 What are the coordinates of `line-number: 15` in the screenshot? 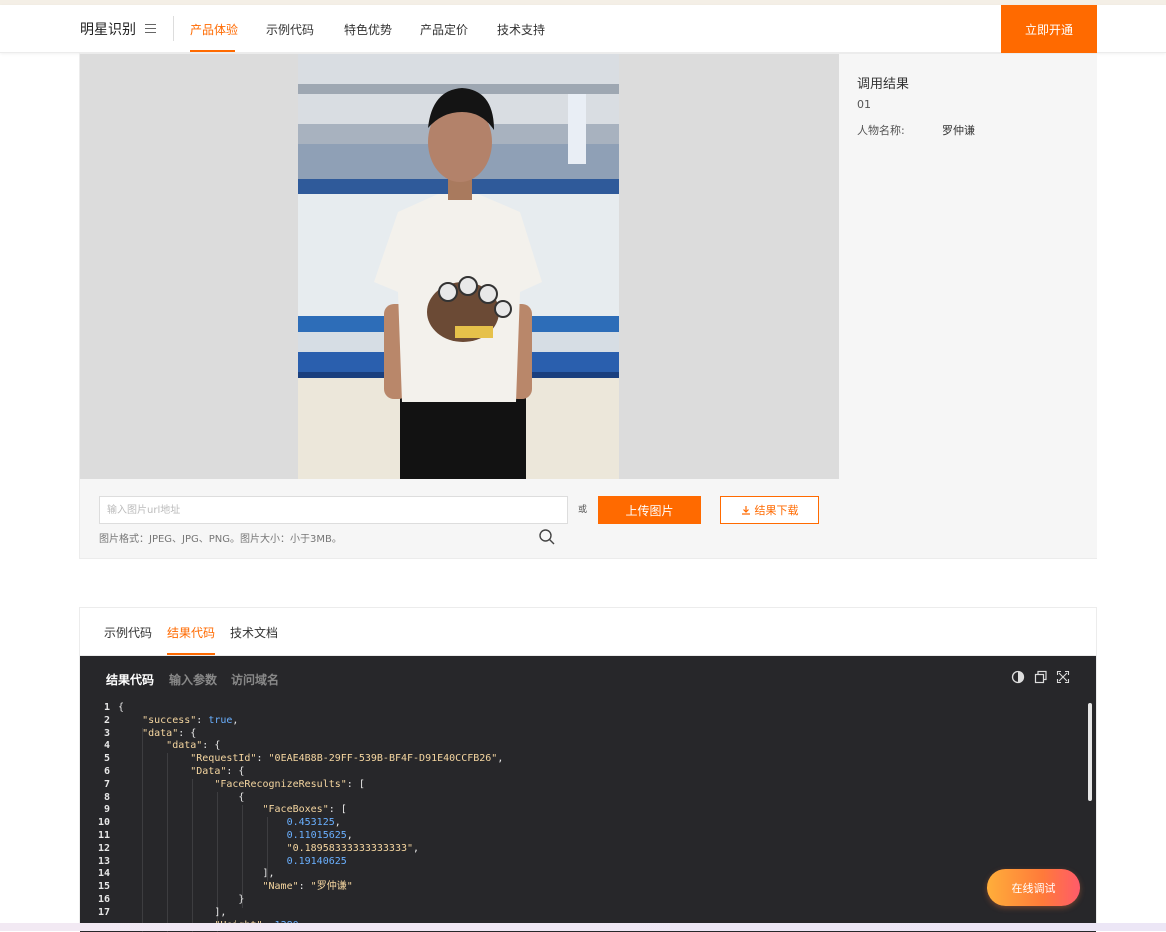 It's located at (103, 887).